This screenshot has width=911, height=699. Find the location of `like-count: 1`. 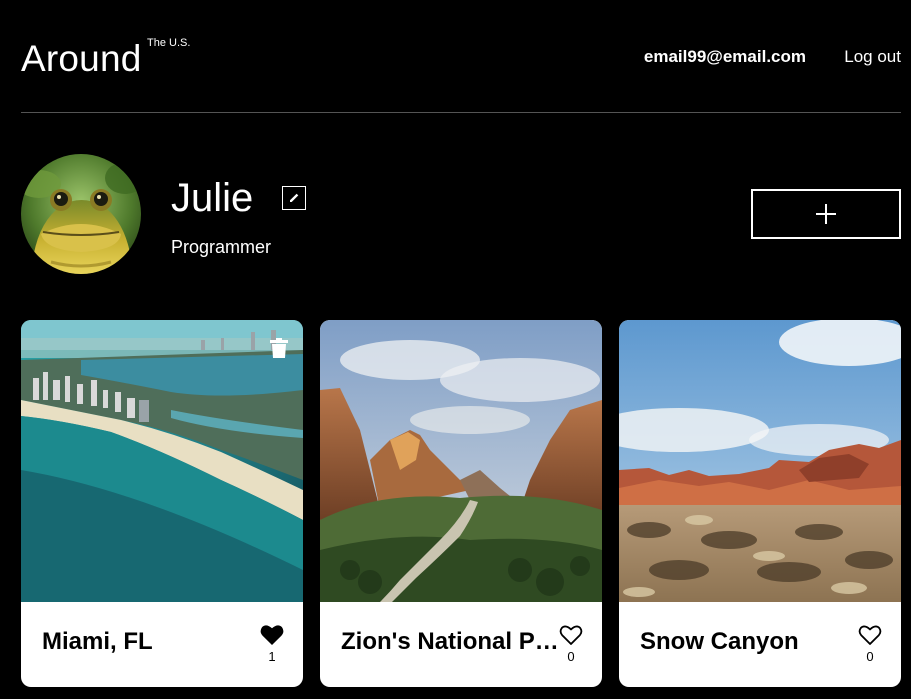

like-count: 1 is located at coordinates (272, 656).